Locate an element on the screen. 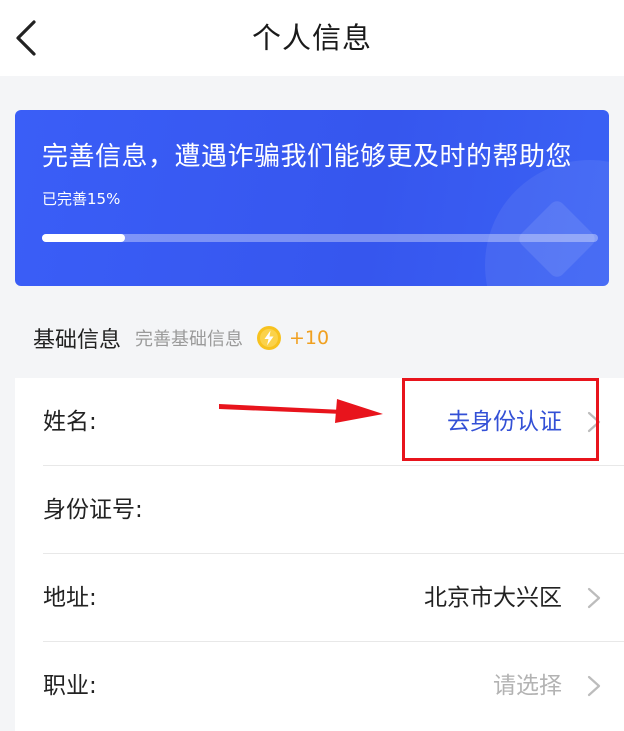 This screenshot has height=731, width=624. top-bar: 个人信息 is located at coordinates (312, 38).